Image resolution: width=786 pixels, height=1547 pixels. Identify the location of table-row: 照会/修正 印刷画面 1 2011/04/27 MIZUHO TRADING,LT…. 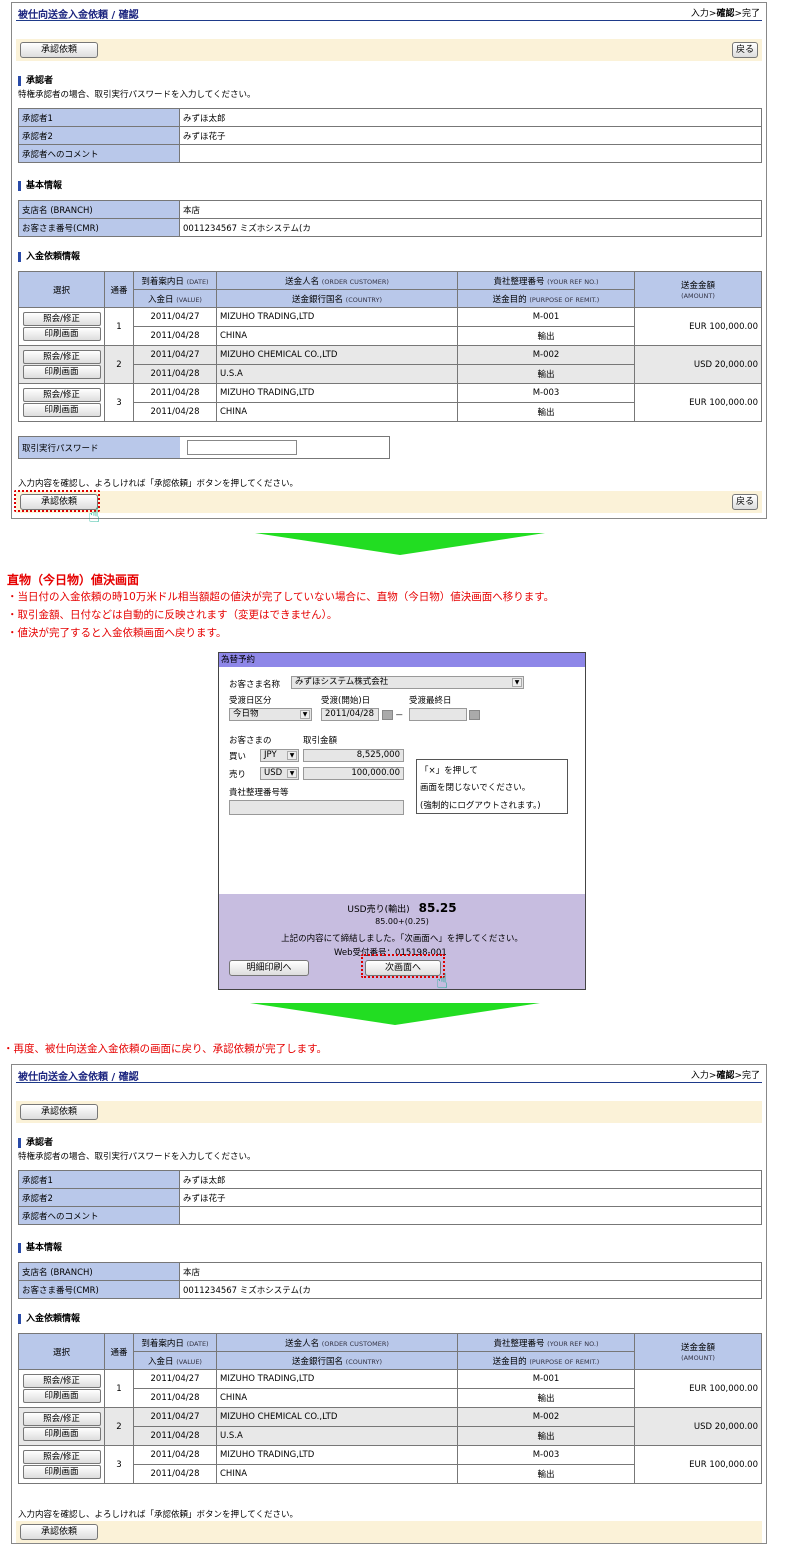
(390, 1388).